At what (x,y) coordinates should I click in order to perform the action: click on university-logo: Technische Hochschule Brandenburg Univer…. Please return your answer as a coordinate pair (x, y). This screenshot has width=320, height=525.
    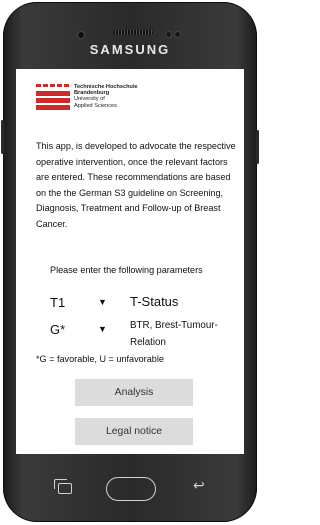
    Looking at the image, I should click on (87, 98).